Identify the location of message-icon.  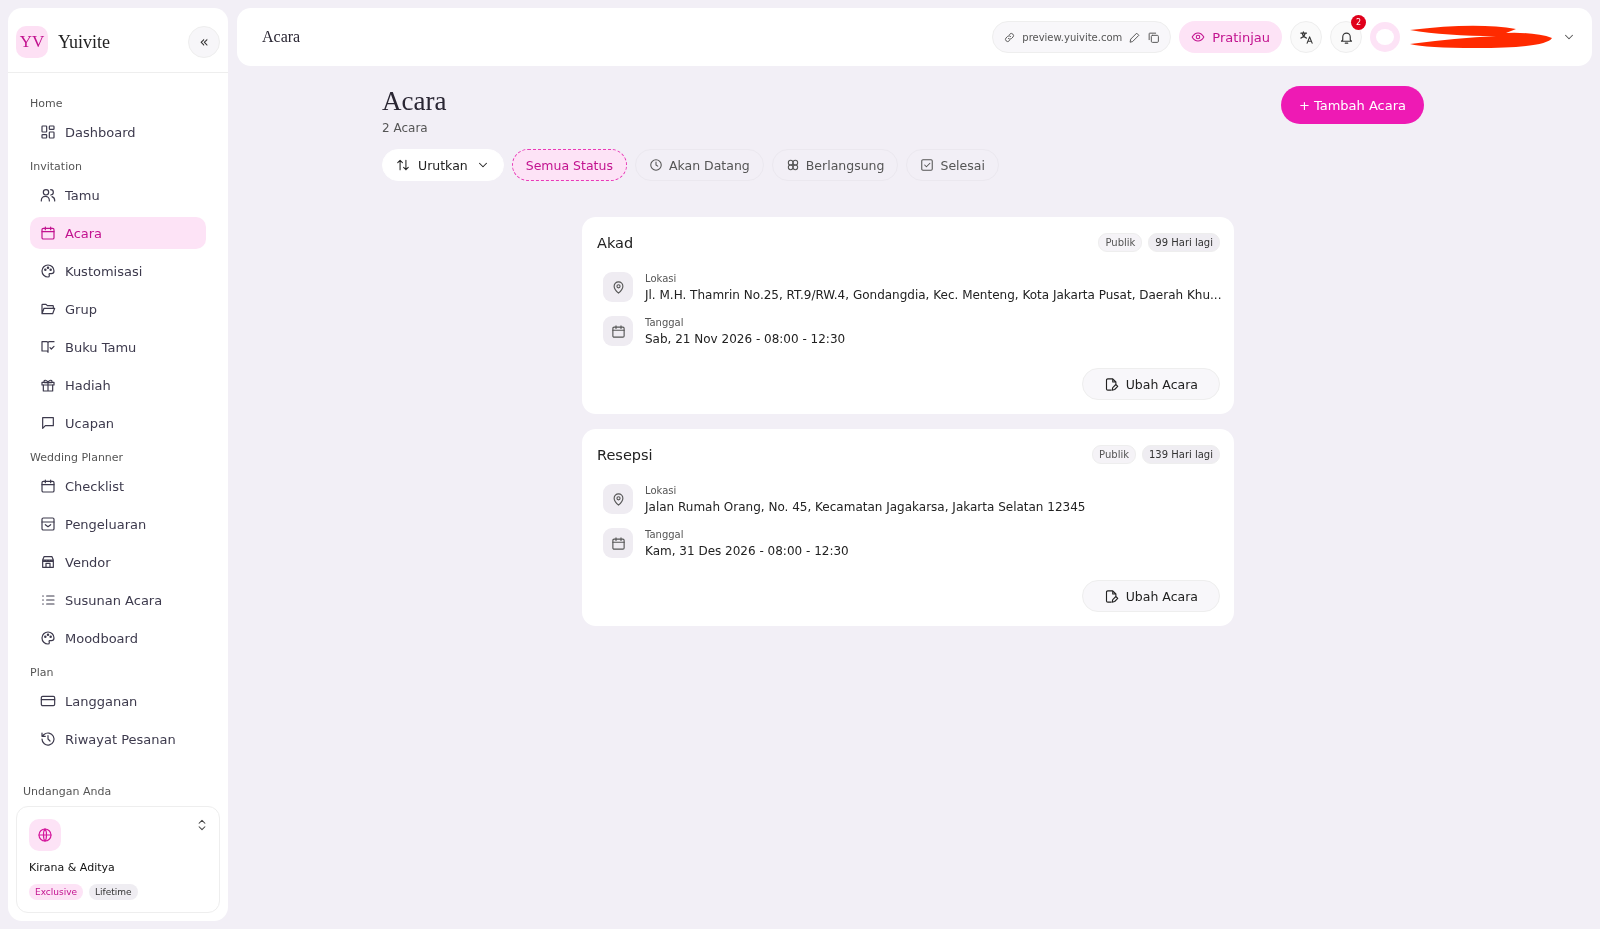
(48, 423).